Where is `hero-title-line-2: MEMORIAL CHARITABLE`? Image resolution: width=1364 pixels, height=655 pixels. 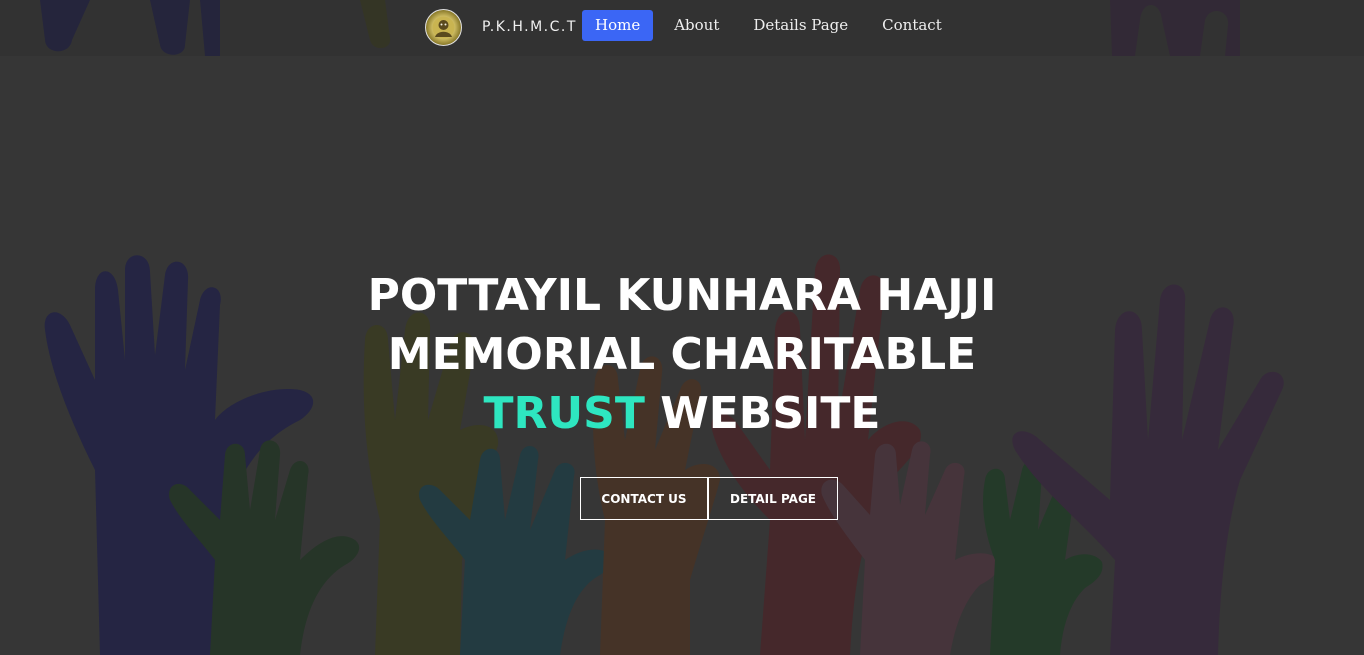 hero-title-line-2: MEMORIAL CHARITABLE is located at coordinates (682, 354).